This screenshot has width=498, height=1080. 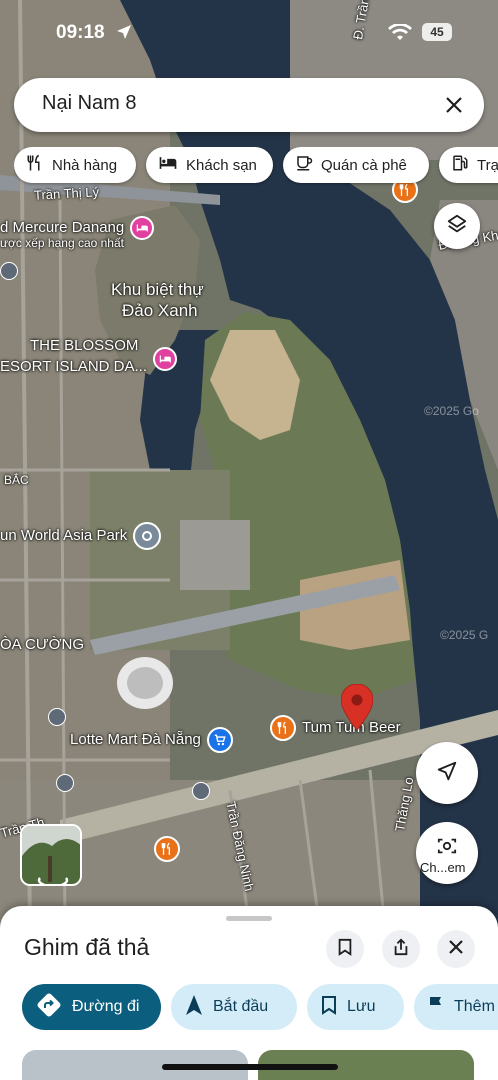 I want to click on khu-biet-thu-label-2: Đảo Xanh, so click(x=160, y=310).